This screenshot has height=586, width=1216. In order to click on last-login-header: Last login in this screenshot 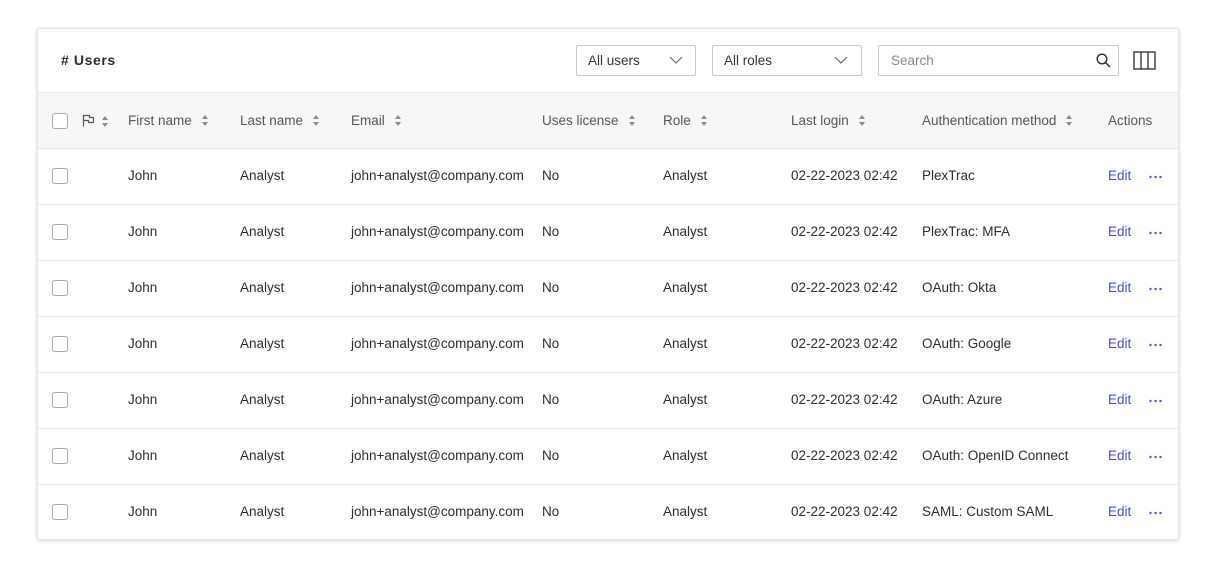, I will do `click(828, 120)`.